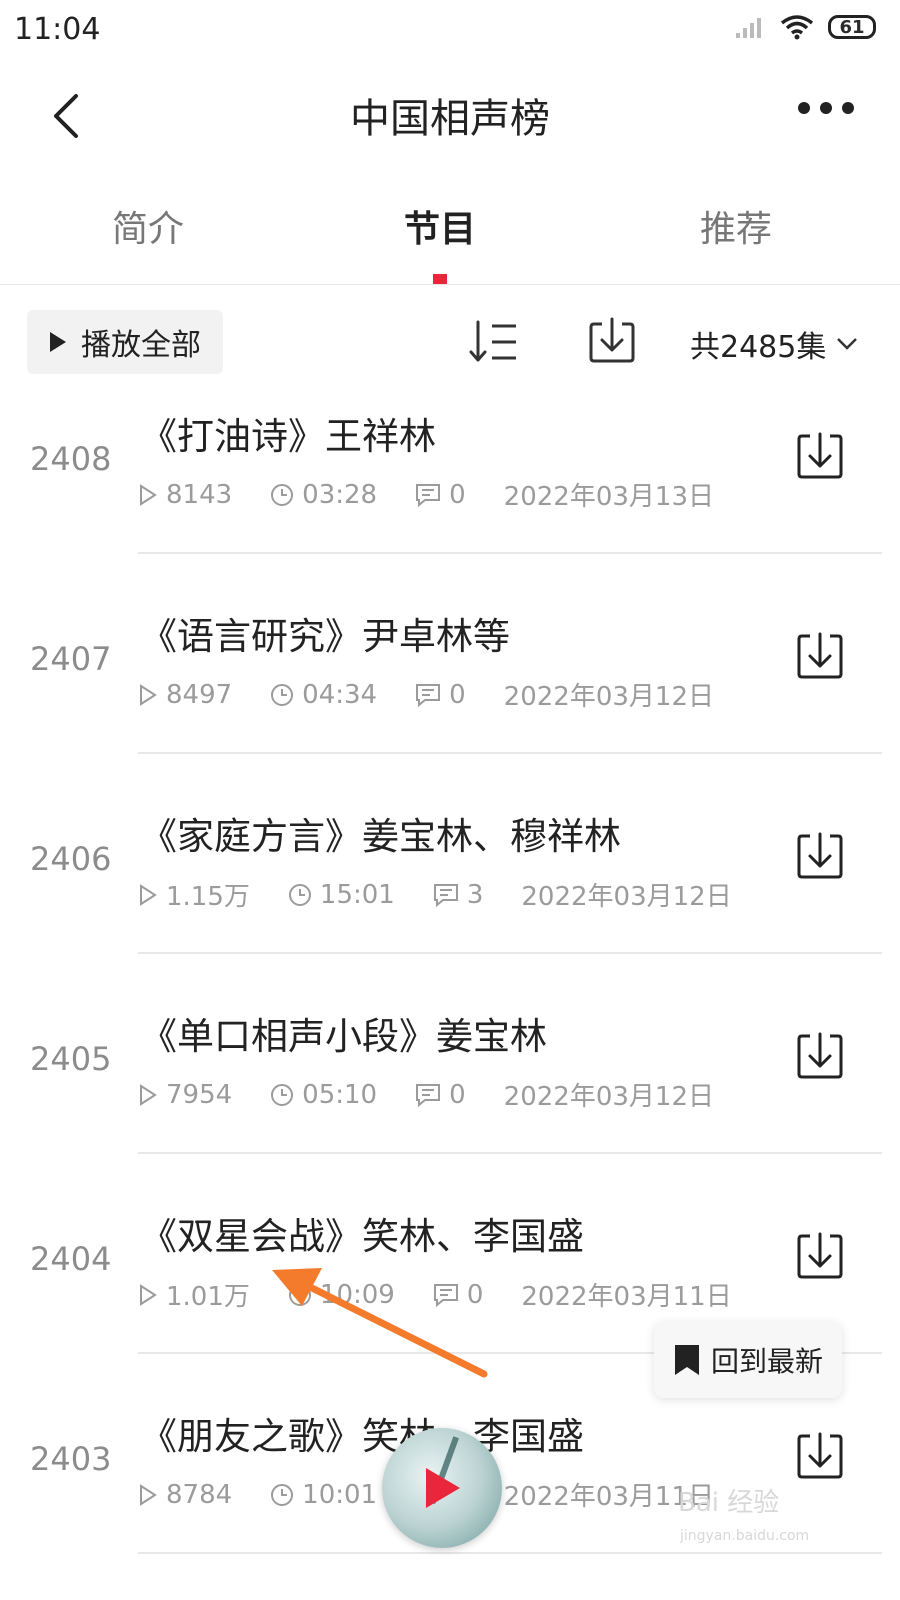 The width and height of the screenshot is (900, 1600). I want to click on play-all-button: 播放全部, so click(125, 342).